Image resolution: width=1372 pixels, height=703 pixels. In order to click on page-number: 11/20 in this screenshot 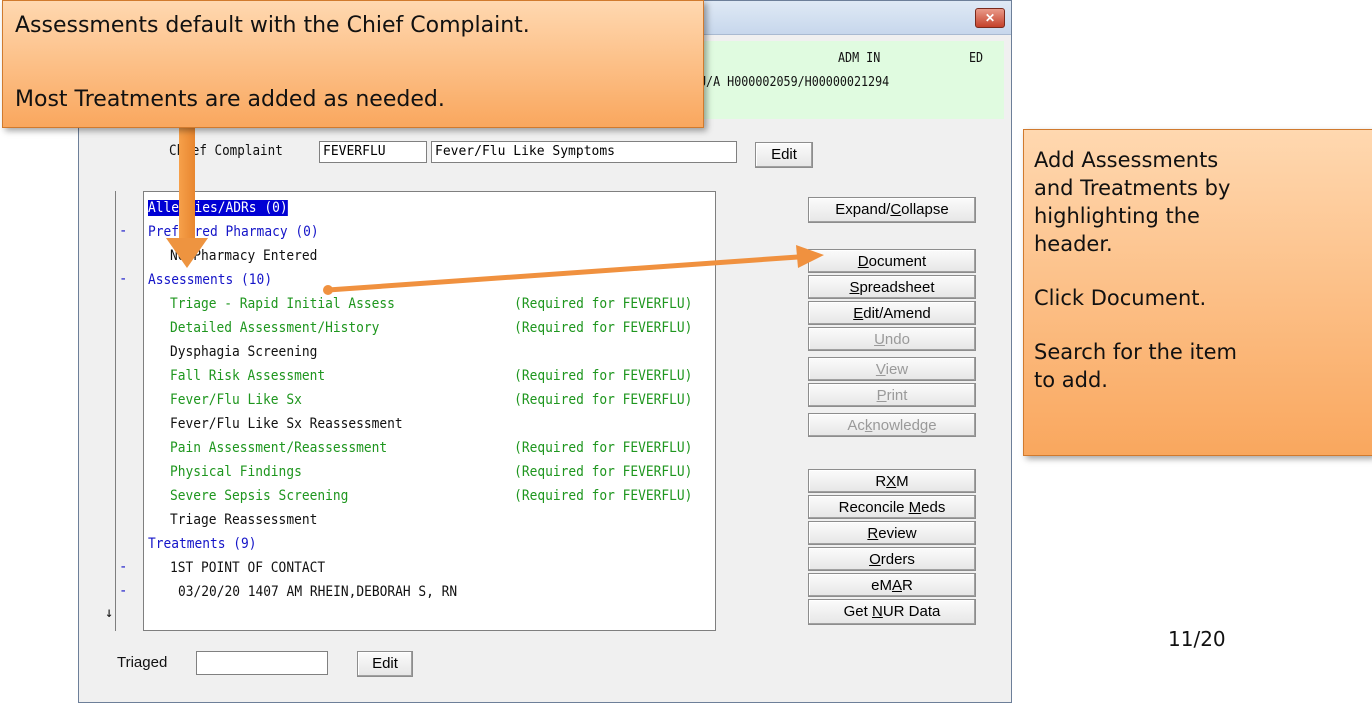, I will do `click(1197, 639)`.